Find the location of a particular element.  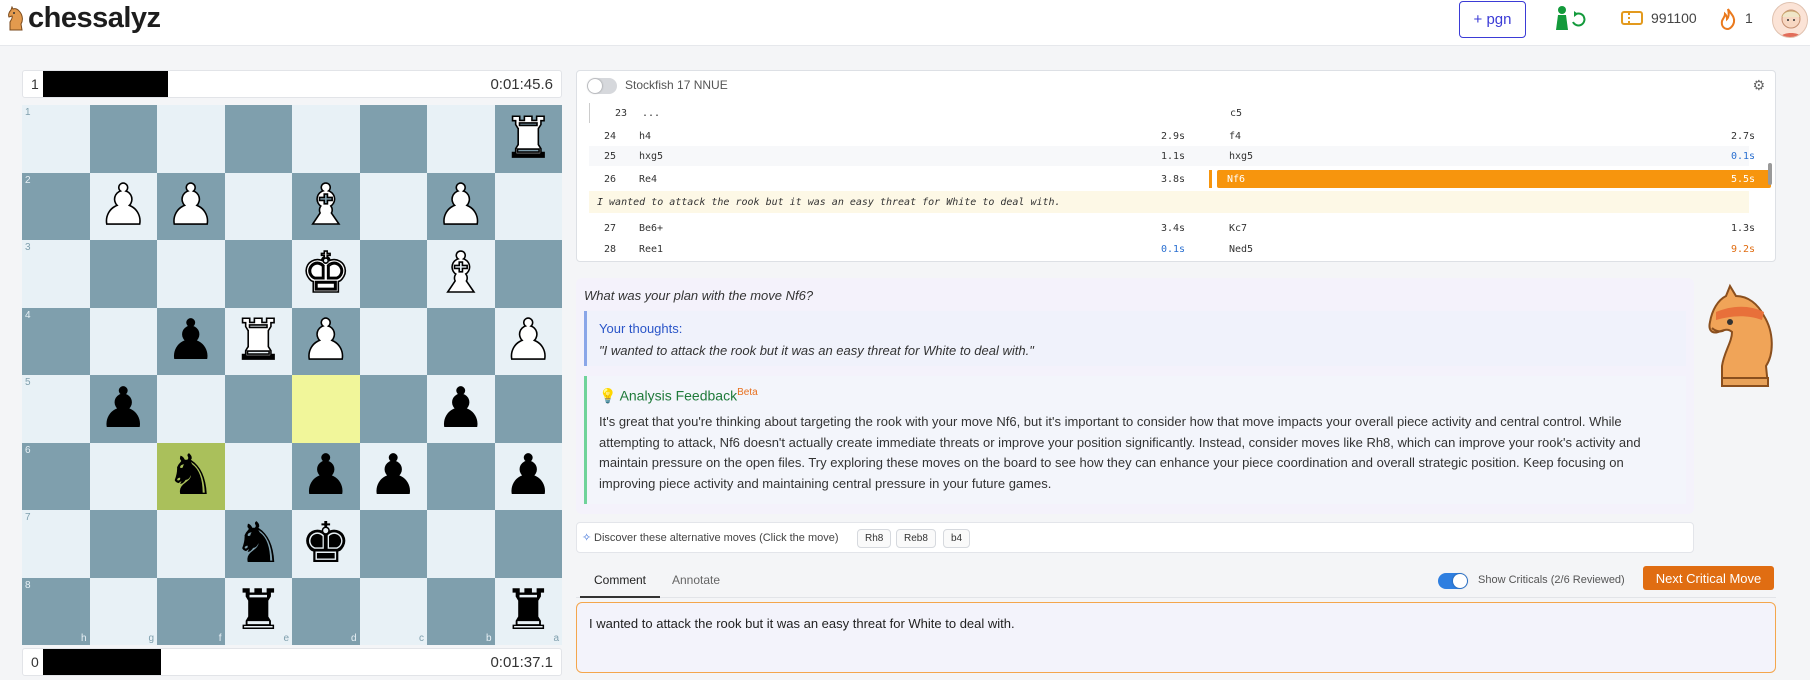

board-square: a ♜ is located at coordinates (528, 611).